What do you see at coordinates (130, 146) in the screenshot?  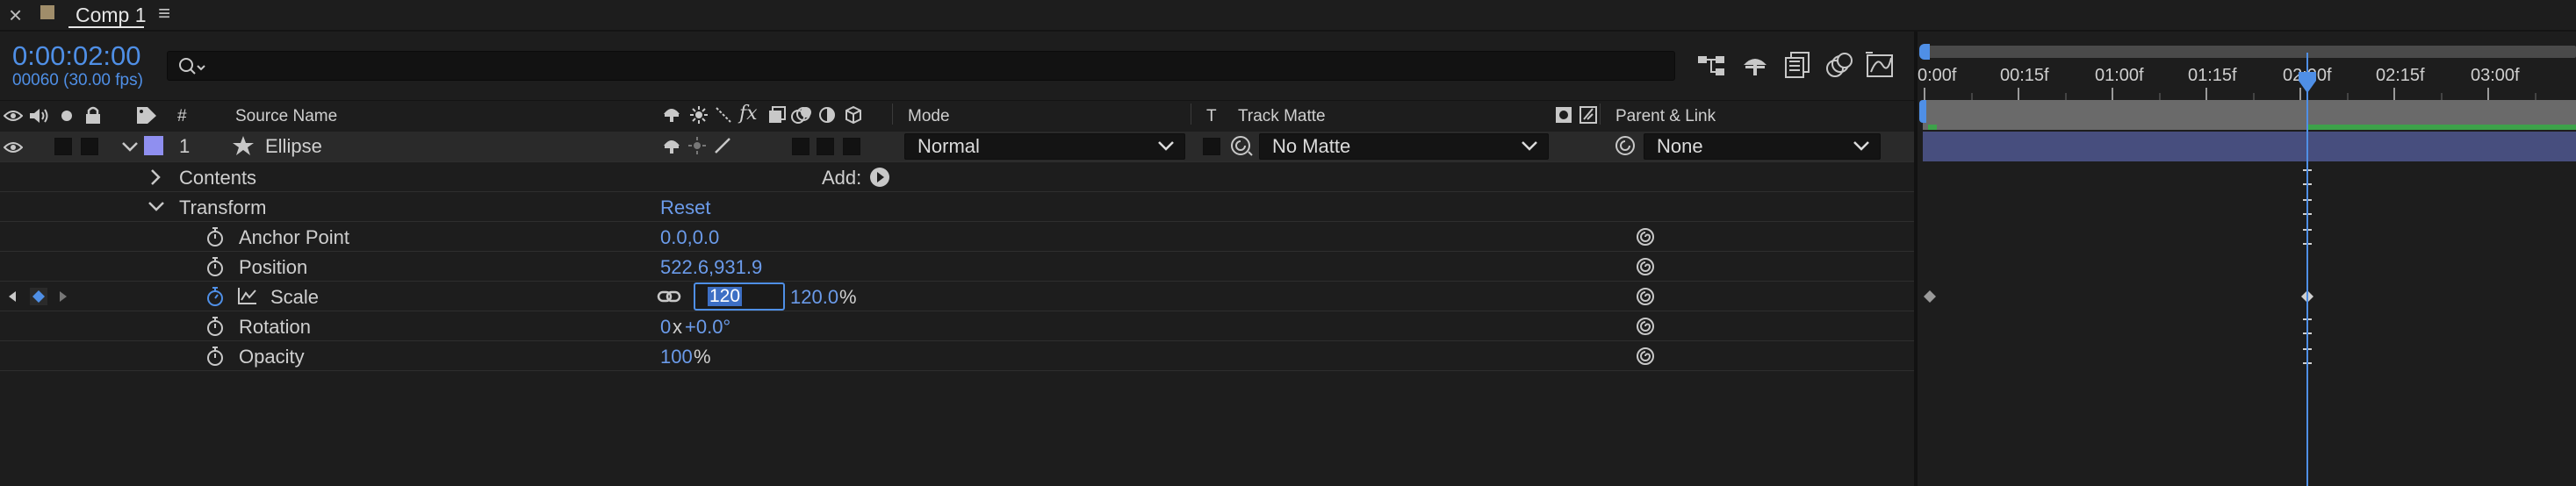 I see `expand-layer-chevron-icon` at bounding box center [130, 146].